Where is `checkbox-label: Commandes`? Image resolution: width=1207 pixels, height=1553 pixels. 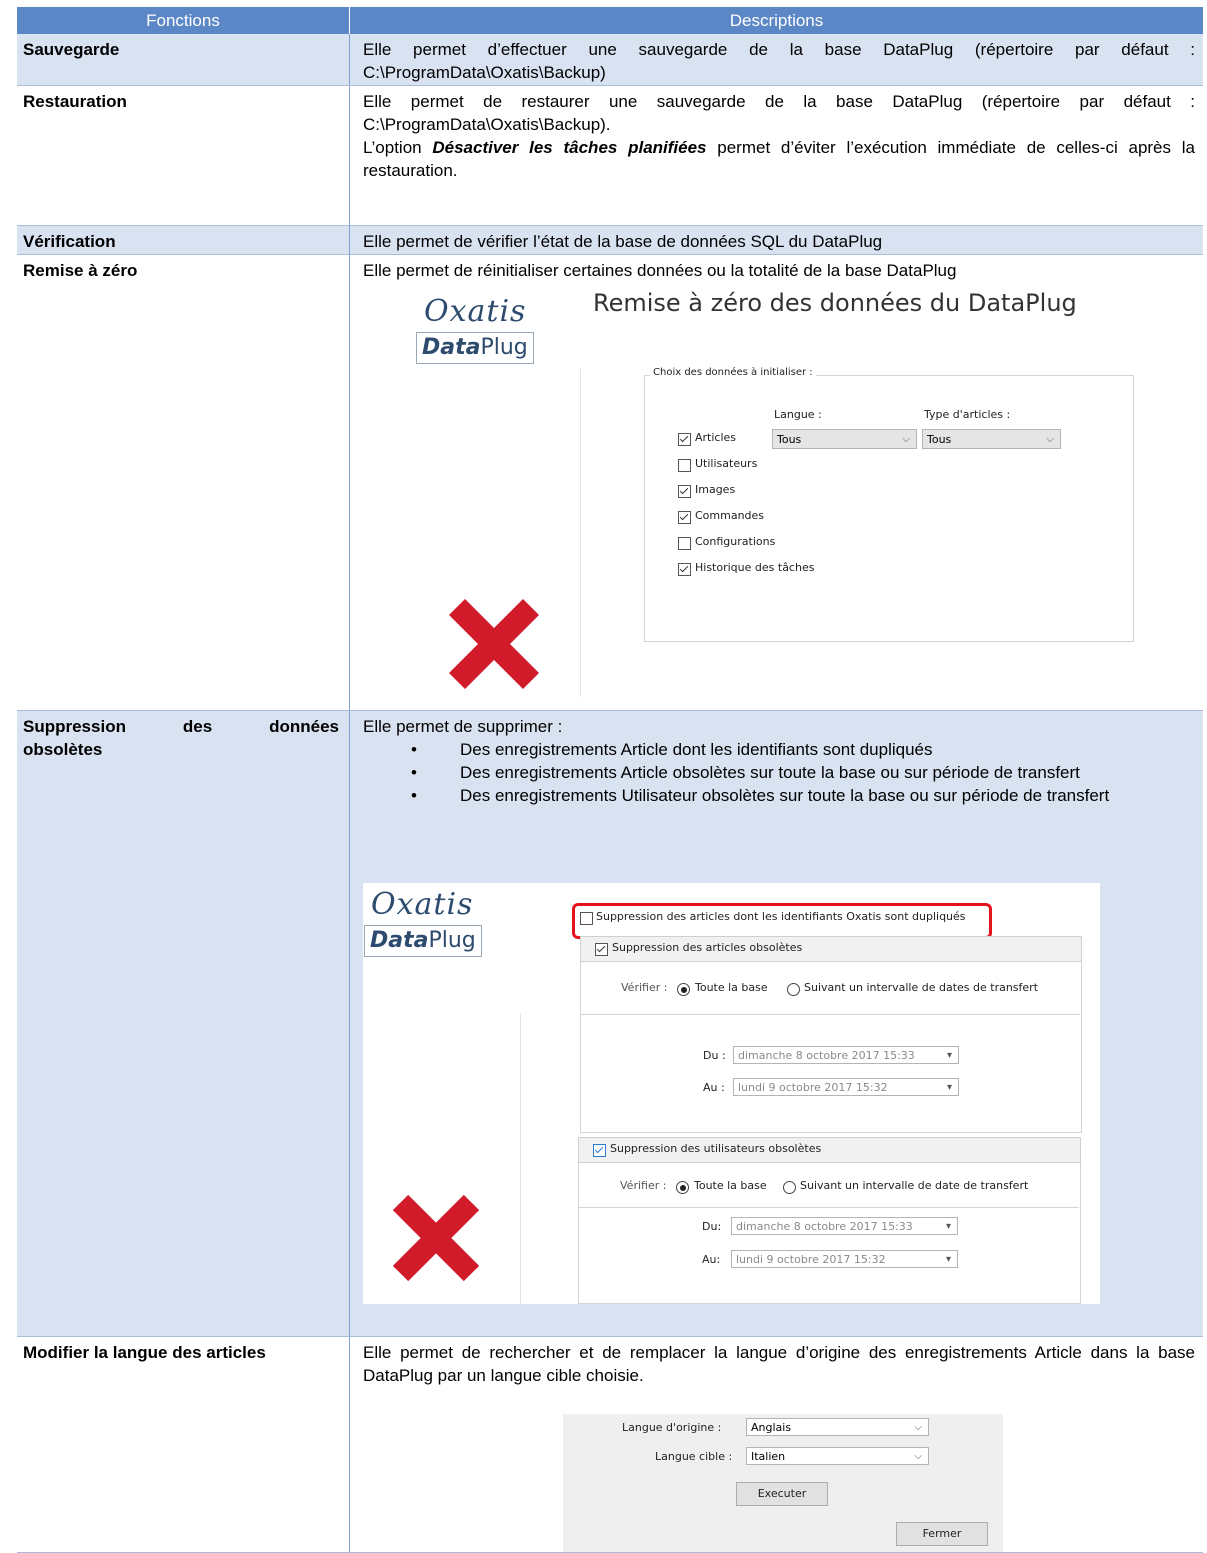 checkbox-label: Commandes is located at coordinates (730, 515).